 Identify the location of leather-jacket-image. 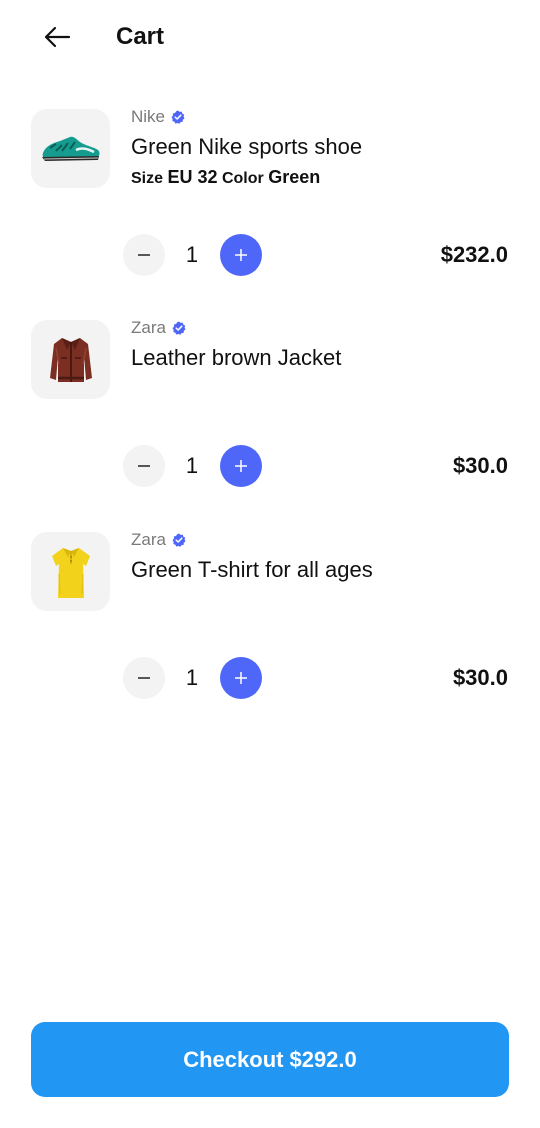
(70, 359).